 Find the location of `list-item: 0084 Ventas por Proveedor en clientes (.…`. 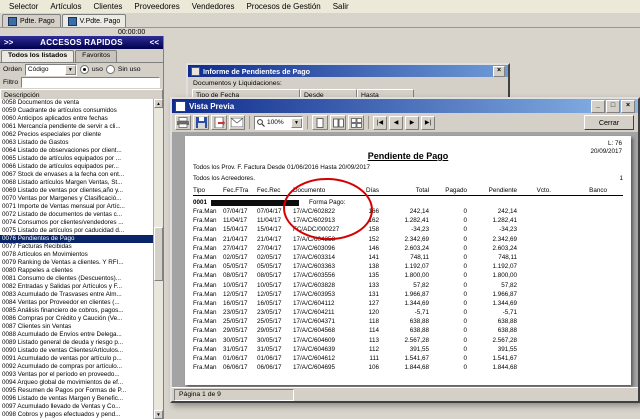

list-item: 0084 Ventas por Proveedor en clientes (.… is located at coordinates (77, 303).